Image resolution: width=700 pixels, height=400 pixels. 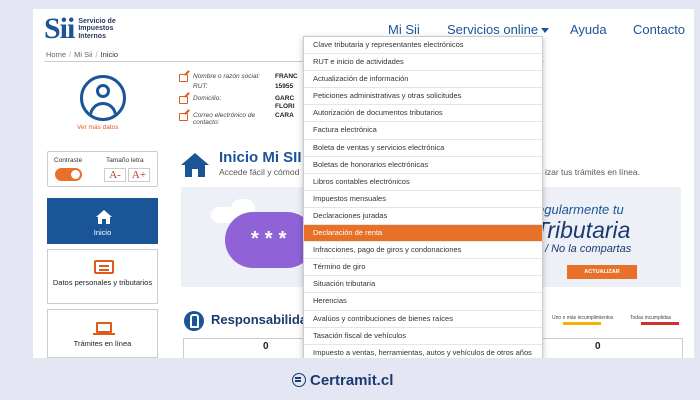 I want to click on banner-text-line2: Tributaria, so click(x=583, y=230).